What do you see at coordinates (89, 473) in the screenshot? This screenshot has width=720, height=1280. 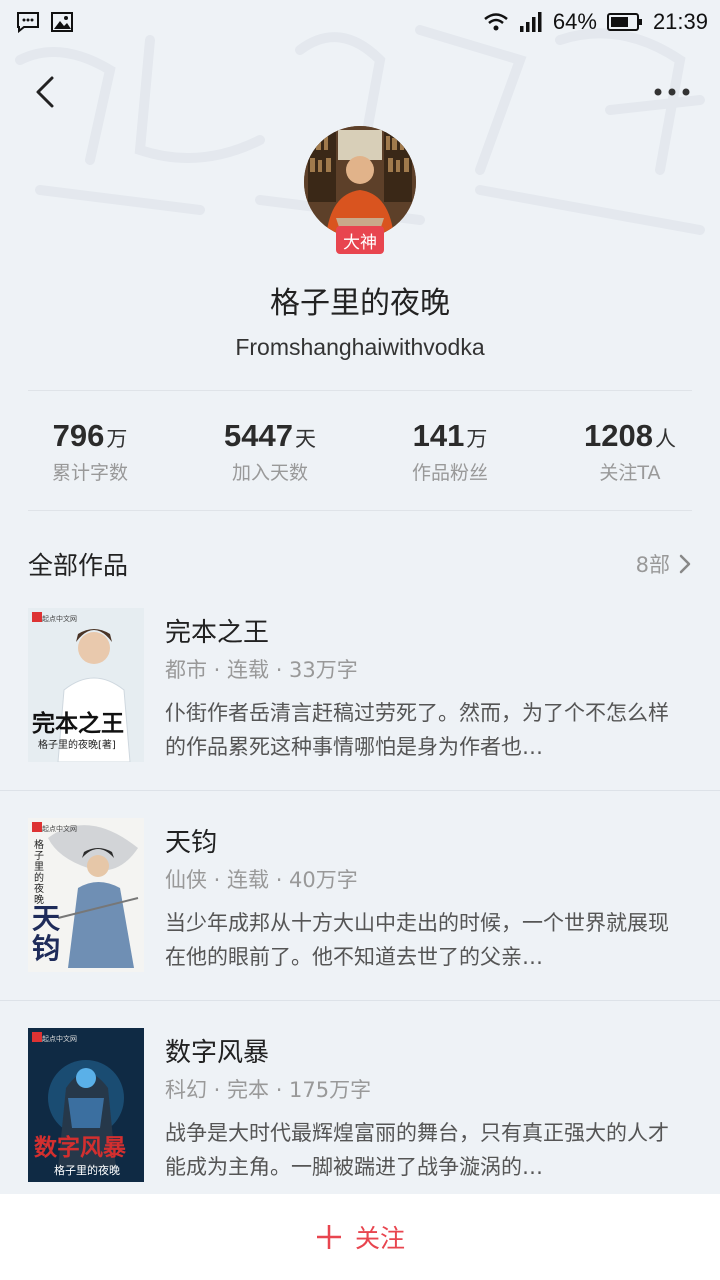 I see `stat-label: 累计字数` at bounding box center [89, 473].